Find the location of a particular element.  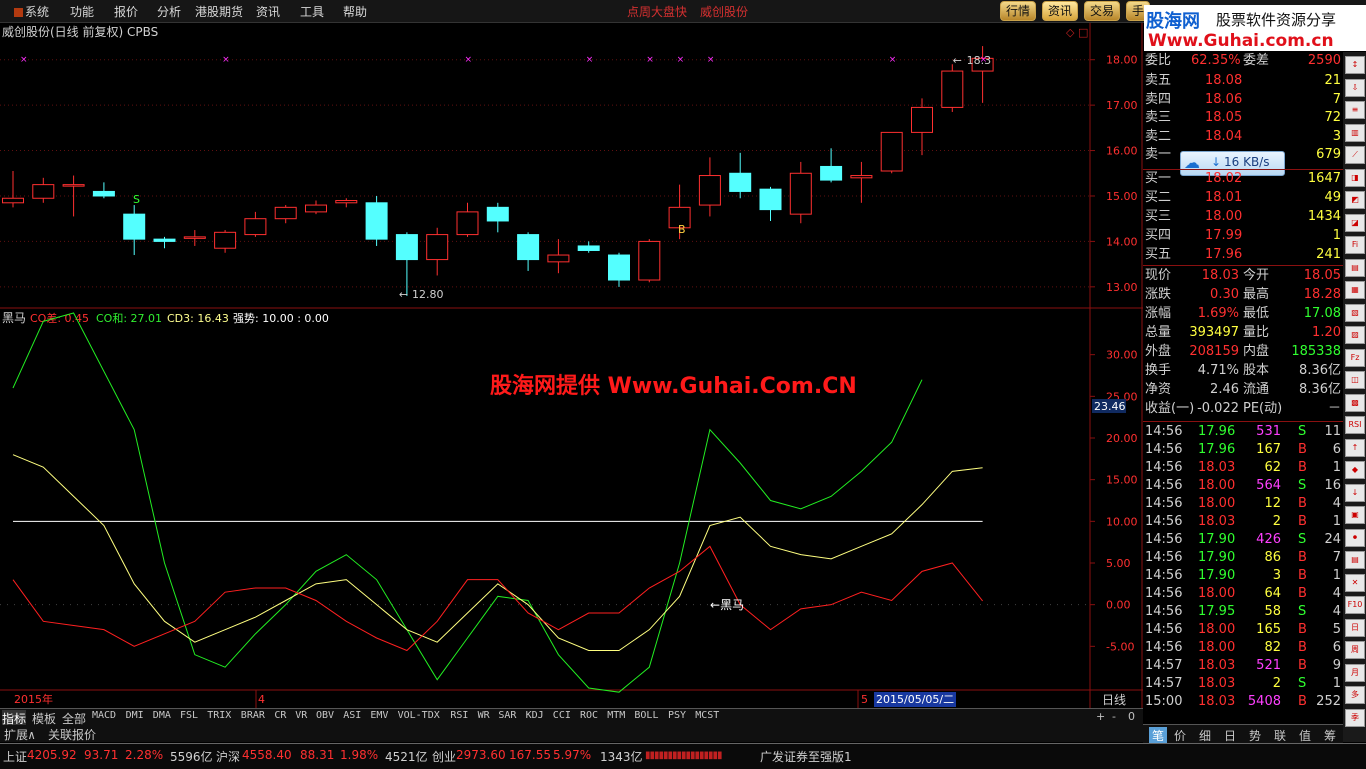

market-button: 行情 is located at coordinates (1018, 11).